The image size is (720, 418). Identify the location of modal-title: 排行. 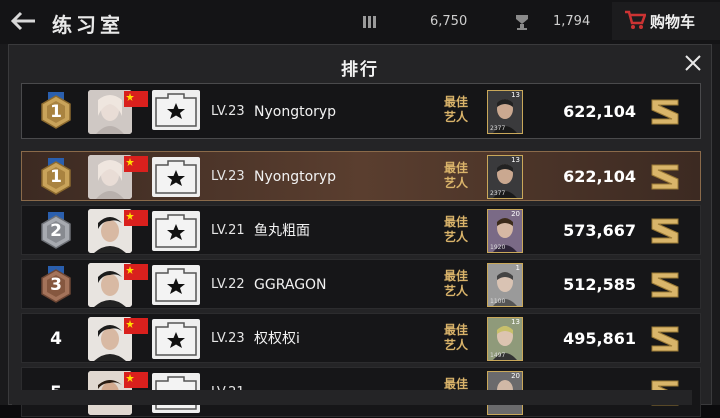
(360, 70).